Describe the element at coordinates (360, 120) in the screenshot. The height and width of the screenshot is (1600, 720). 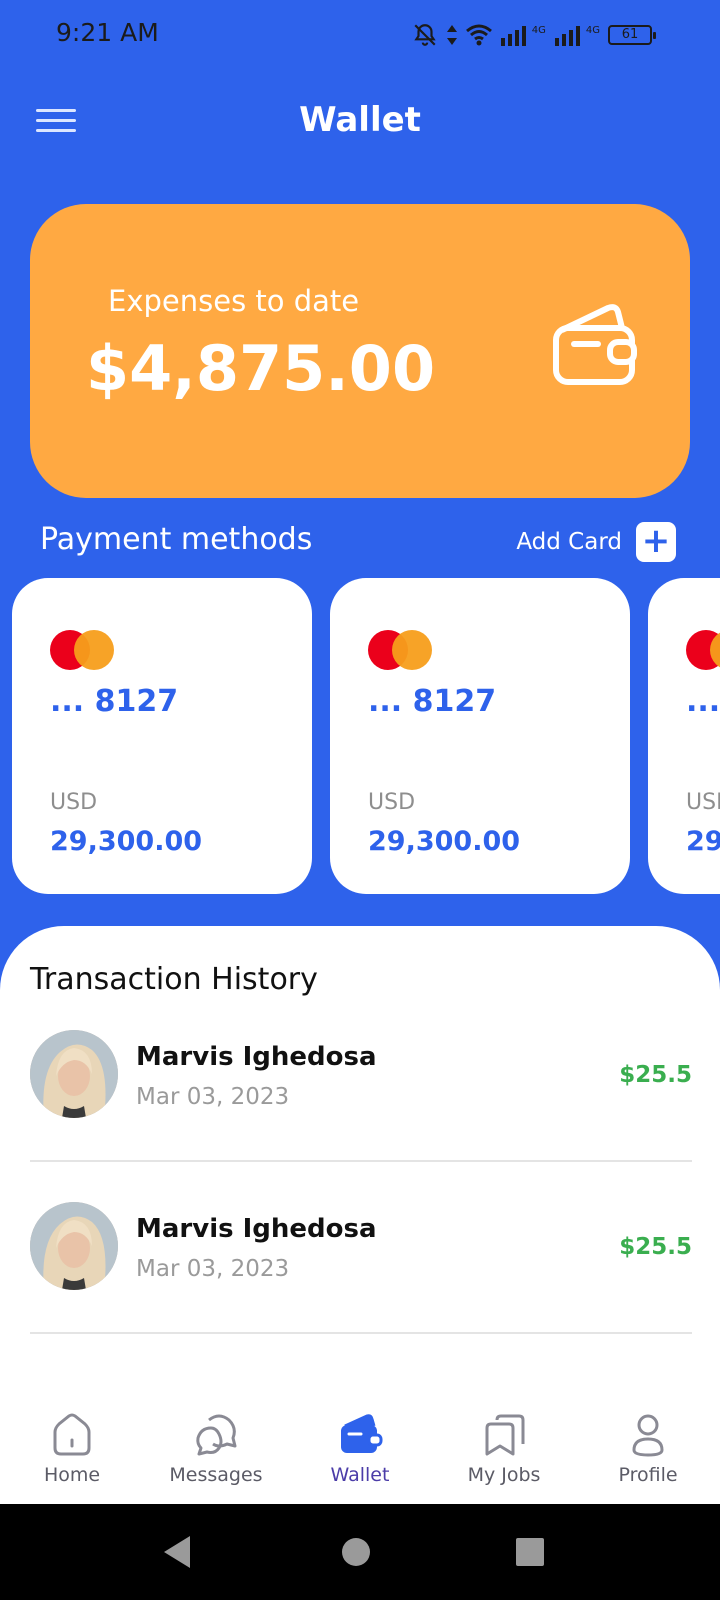
I see `page-title: Wallet` at that location.